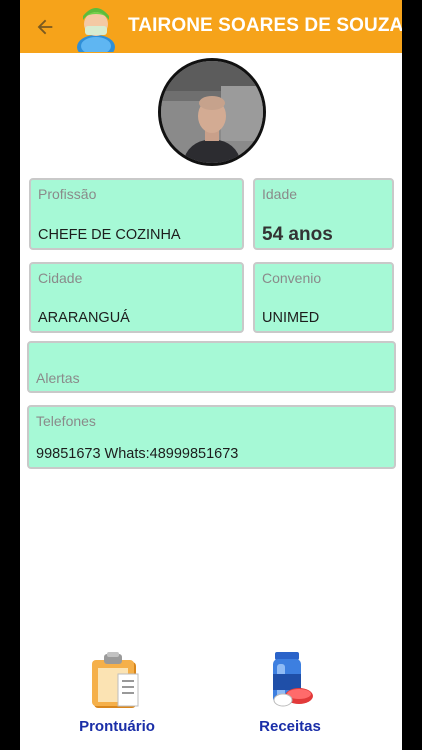  I want to click on insurance-value: UNIMED, so click(291, 318).